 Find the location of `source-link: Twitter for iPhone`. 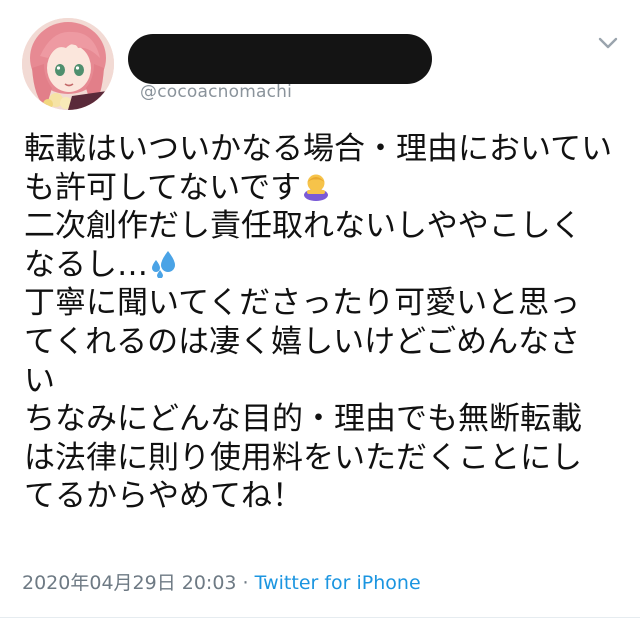

source-link: Twitter for iPhone is located at coordinates (338, 583).